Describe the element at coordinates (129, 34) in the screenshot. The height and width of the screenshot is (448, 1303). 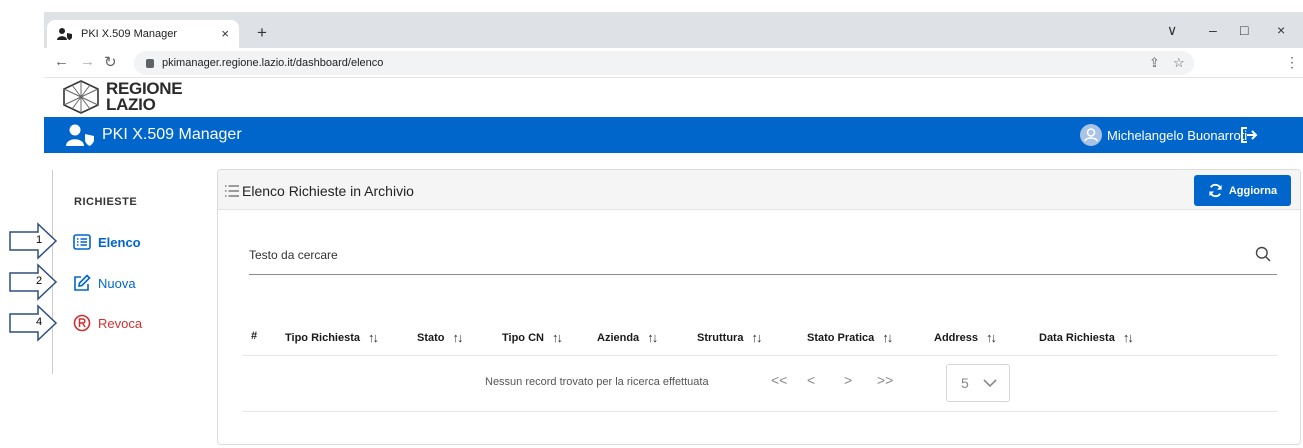
I see `browser-tab-title: PKI X.509 Manager` at that location.